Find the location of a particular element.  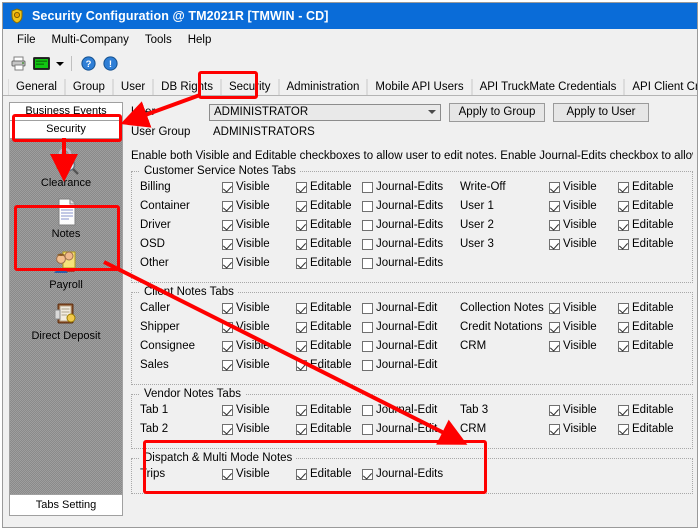

tab-db-rights: DB Rights is located at coordinates (187, 87).